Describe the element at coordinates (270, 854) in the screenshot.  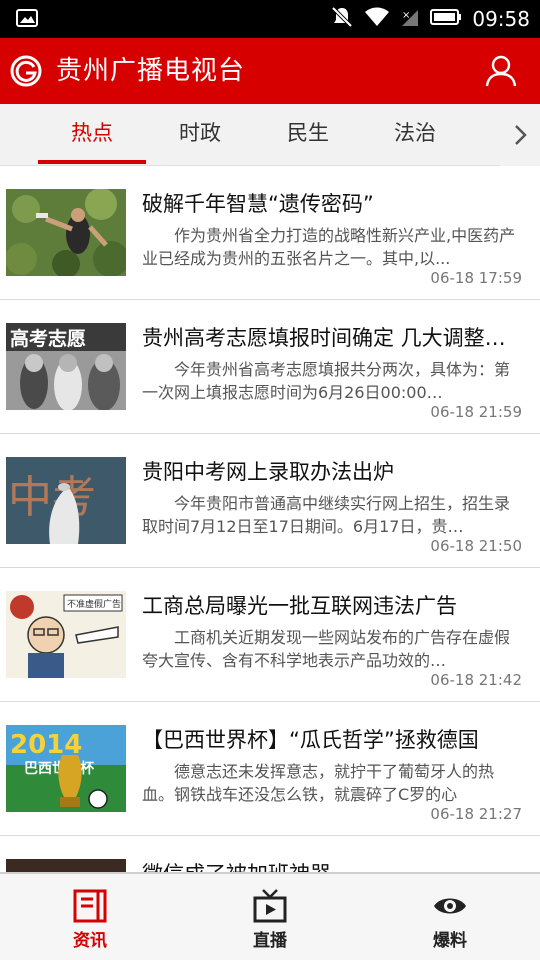
I see `list-item: 微信成了被加班神器` at that location.